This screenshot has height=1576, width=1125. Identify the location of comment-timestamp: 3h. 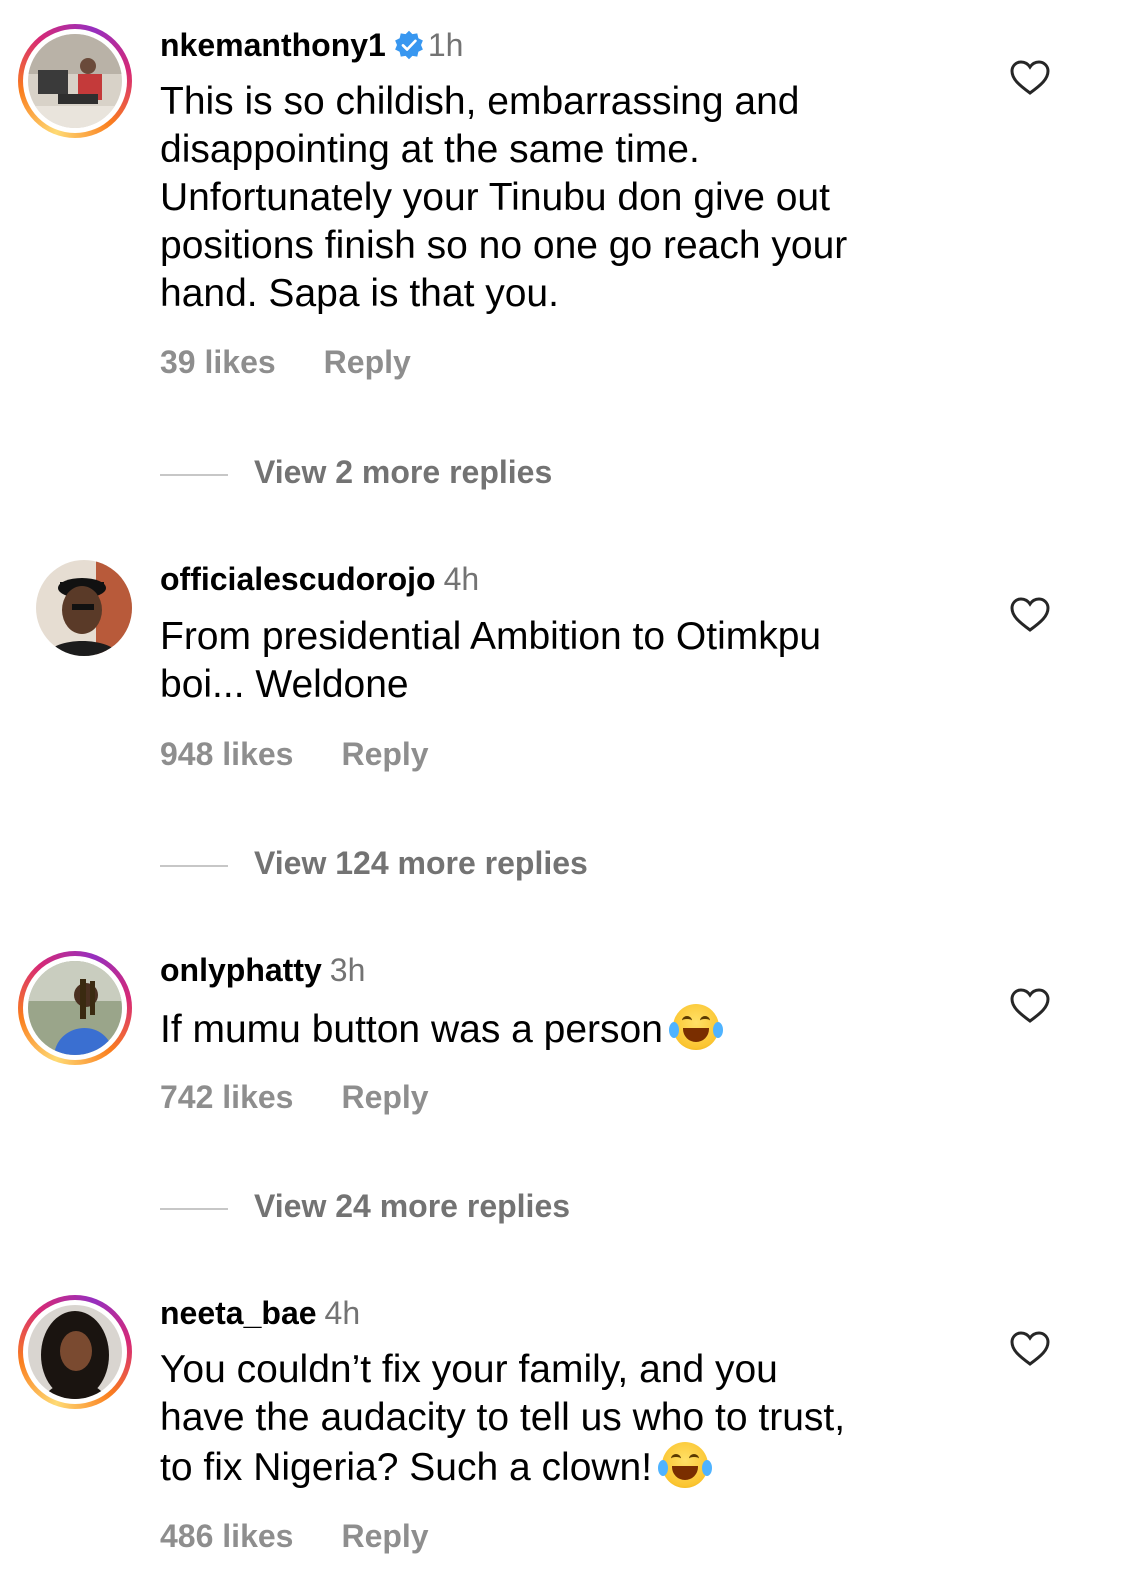
(347, 970).